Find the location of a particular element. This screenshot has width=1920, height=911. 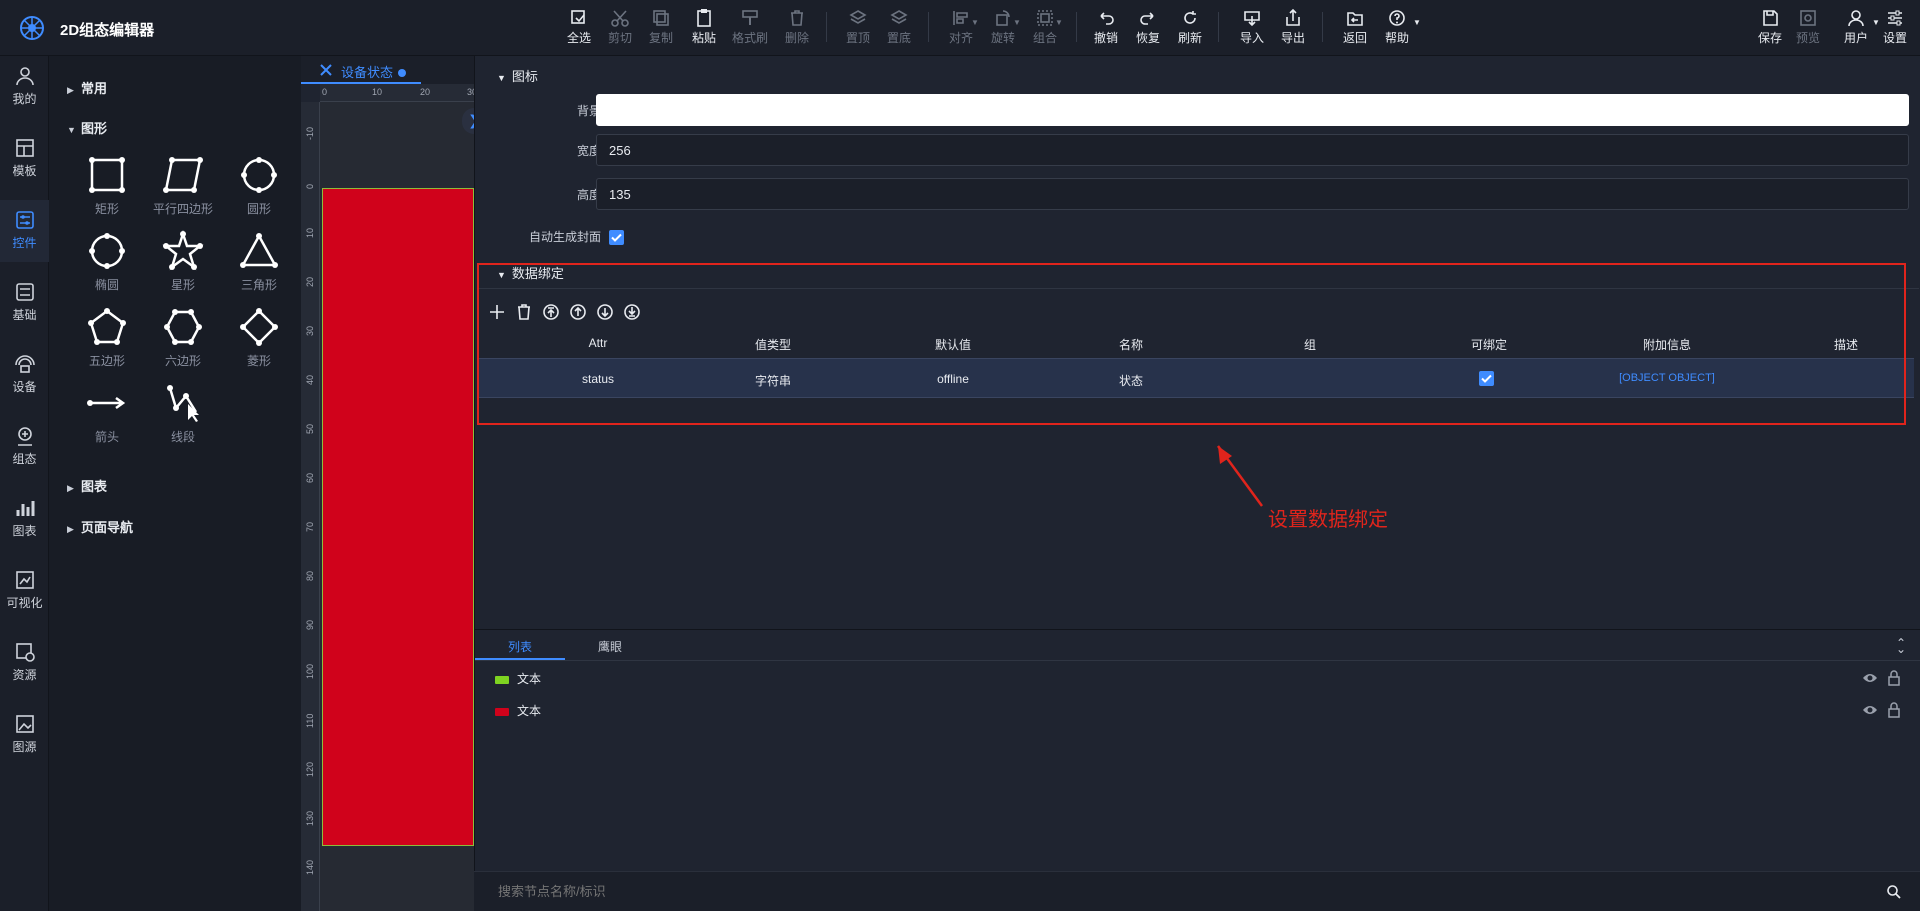

shape-arrow: 箭头 is located at coordinates (107, 416).